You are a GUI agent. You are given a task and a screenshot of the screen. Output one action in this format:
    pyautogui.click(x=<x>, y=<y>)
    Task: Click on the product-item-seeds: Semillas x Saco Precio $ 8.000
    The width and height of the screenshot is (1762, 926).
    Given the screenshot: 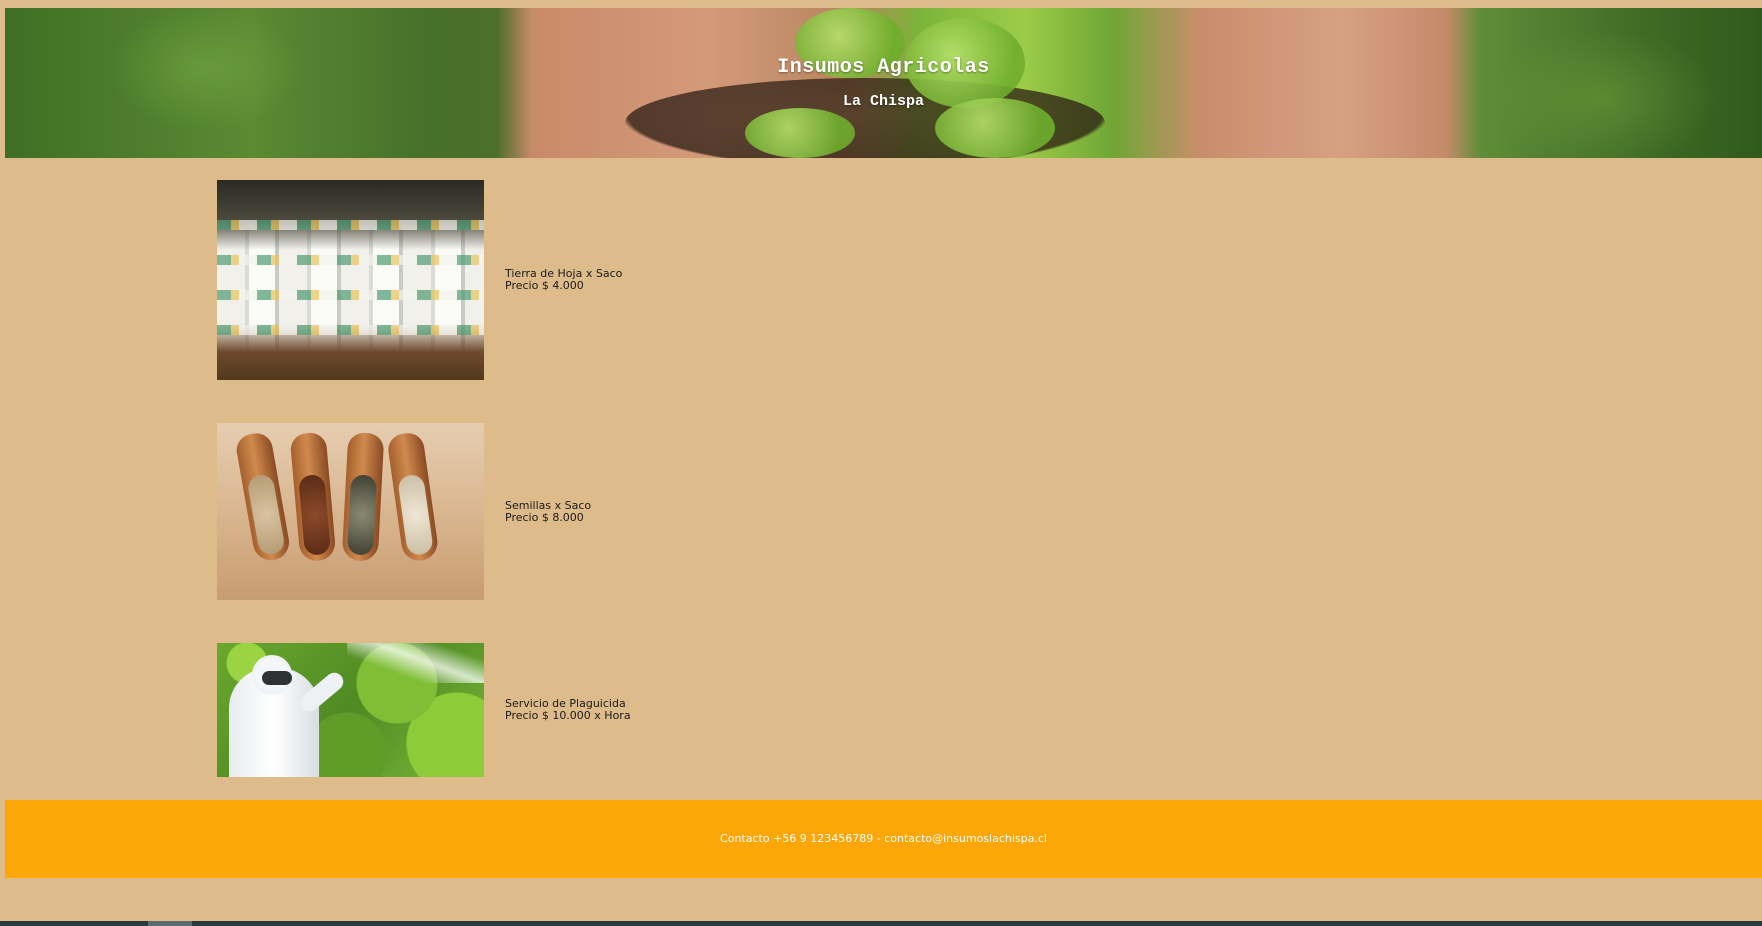 What is the action you would take?
    pyautogui.click(x=548, y=512)
    